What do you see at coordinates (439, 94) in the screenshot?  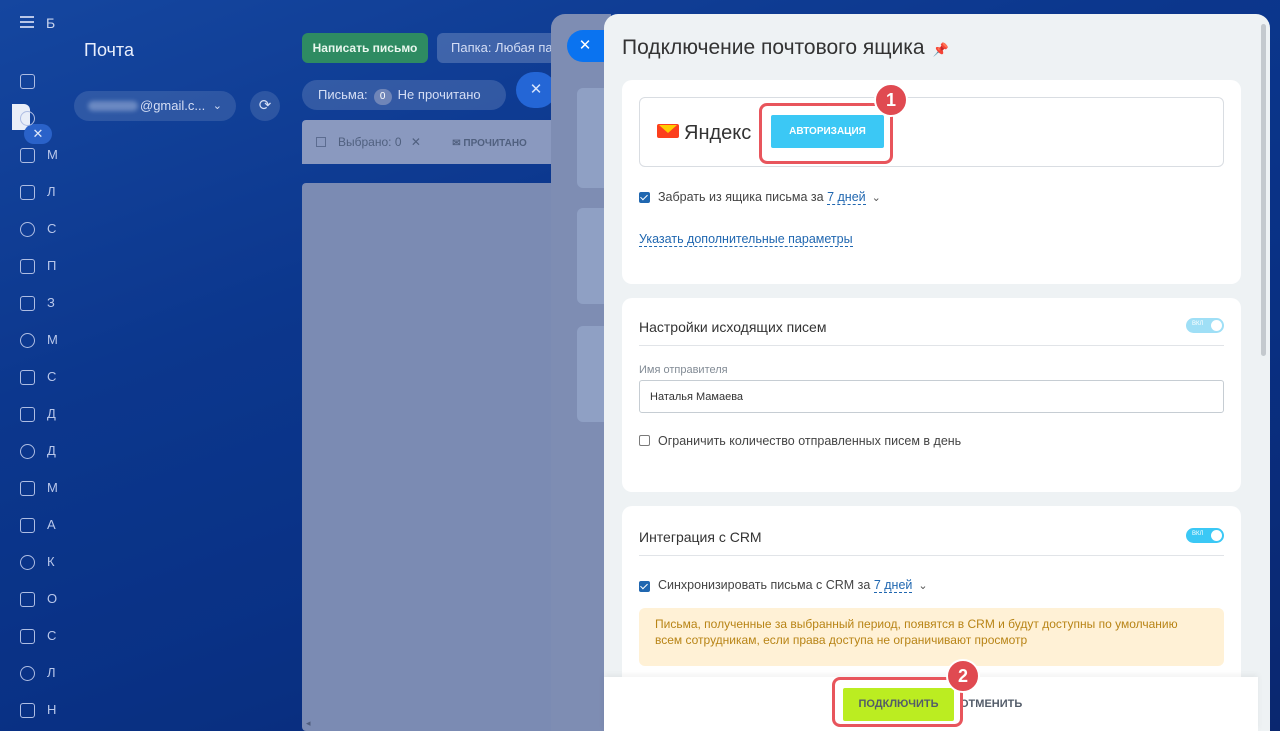 I see `filter-value: Не прочитано` at bounding box center [439, 94].